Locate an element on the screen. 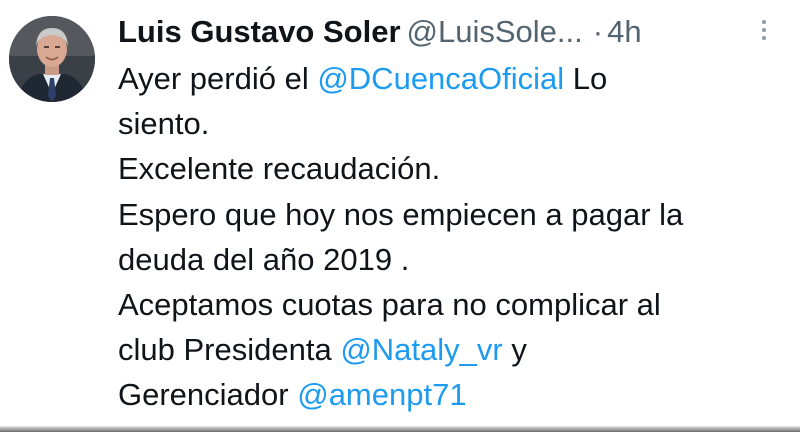  avatar-photo is located at coordinates (52, 59).